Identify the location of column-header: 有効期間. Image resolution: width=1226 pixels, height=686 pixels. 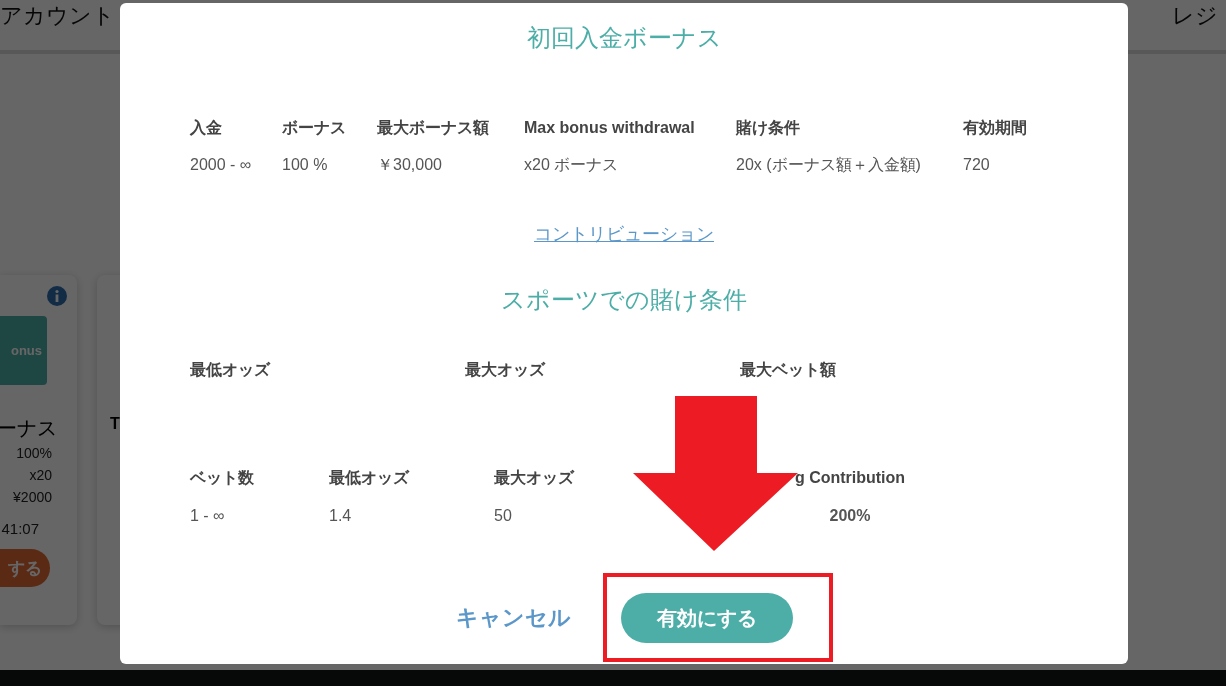
(995, 128).